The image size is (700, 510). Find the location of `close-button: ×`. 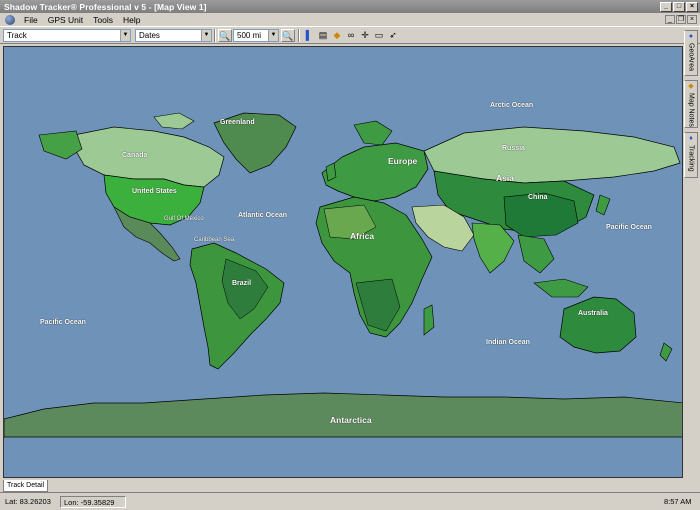

close-button: × is located at coordinates (692, 6).